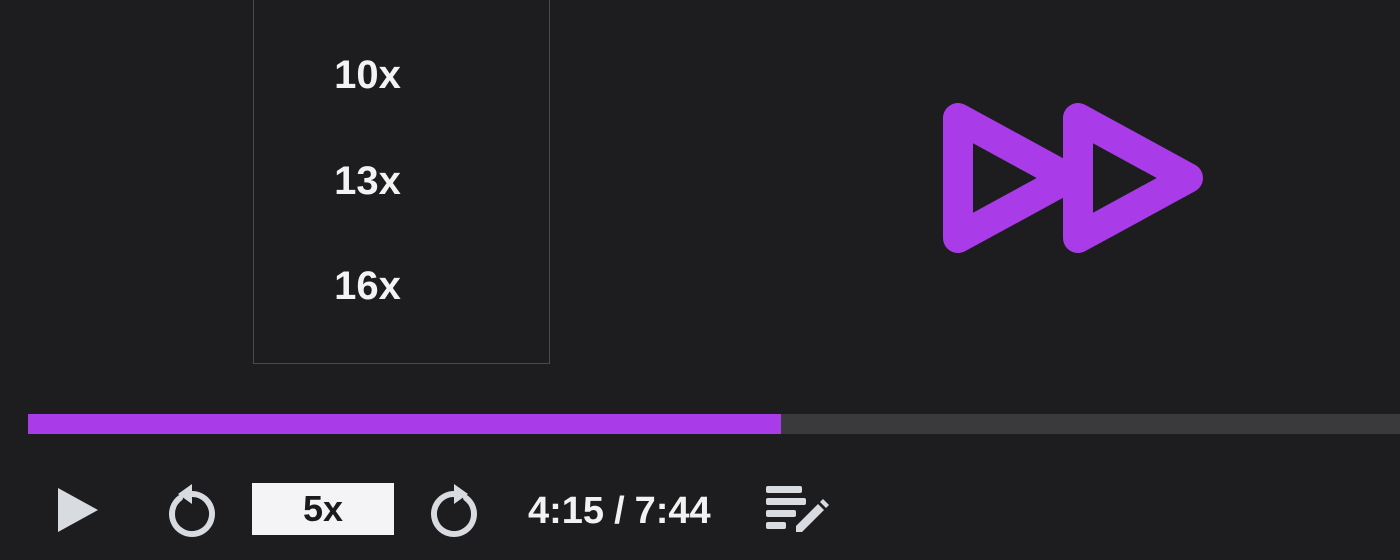  Describe the element at coordinates (405, 424) in the screenshot. I see `progress-fill` at that location.